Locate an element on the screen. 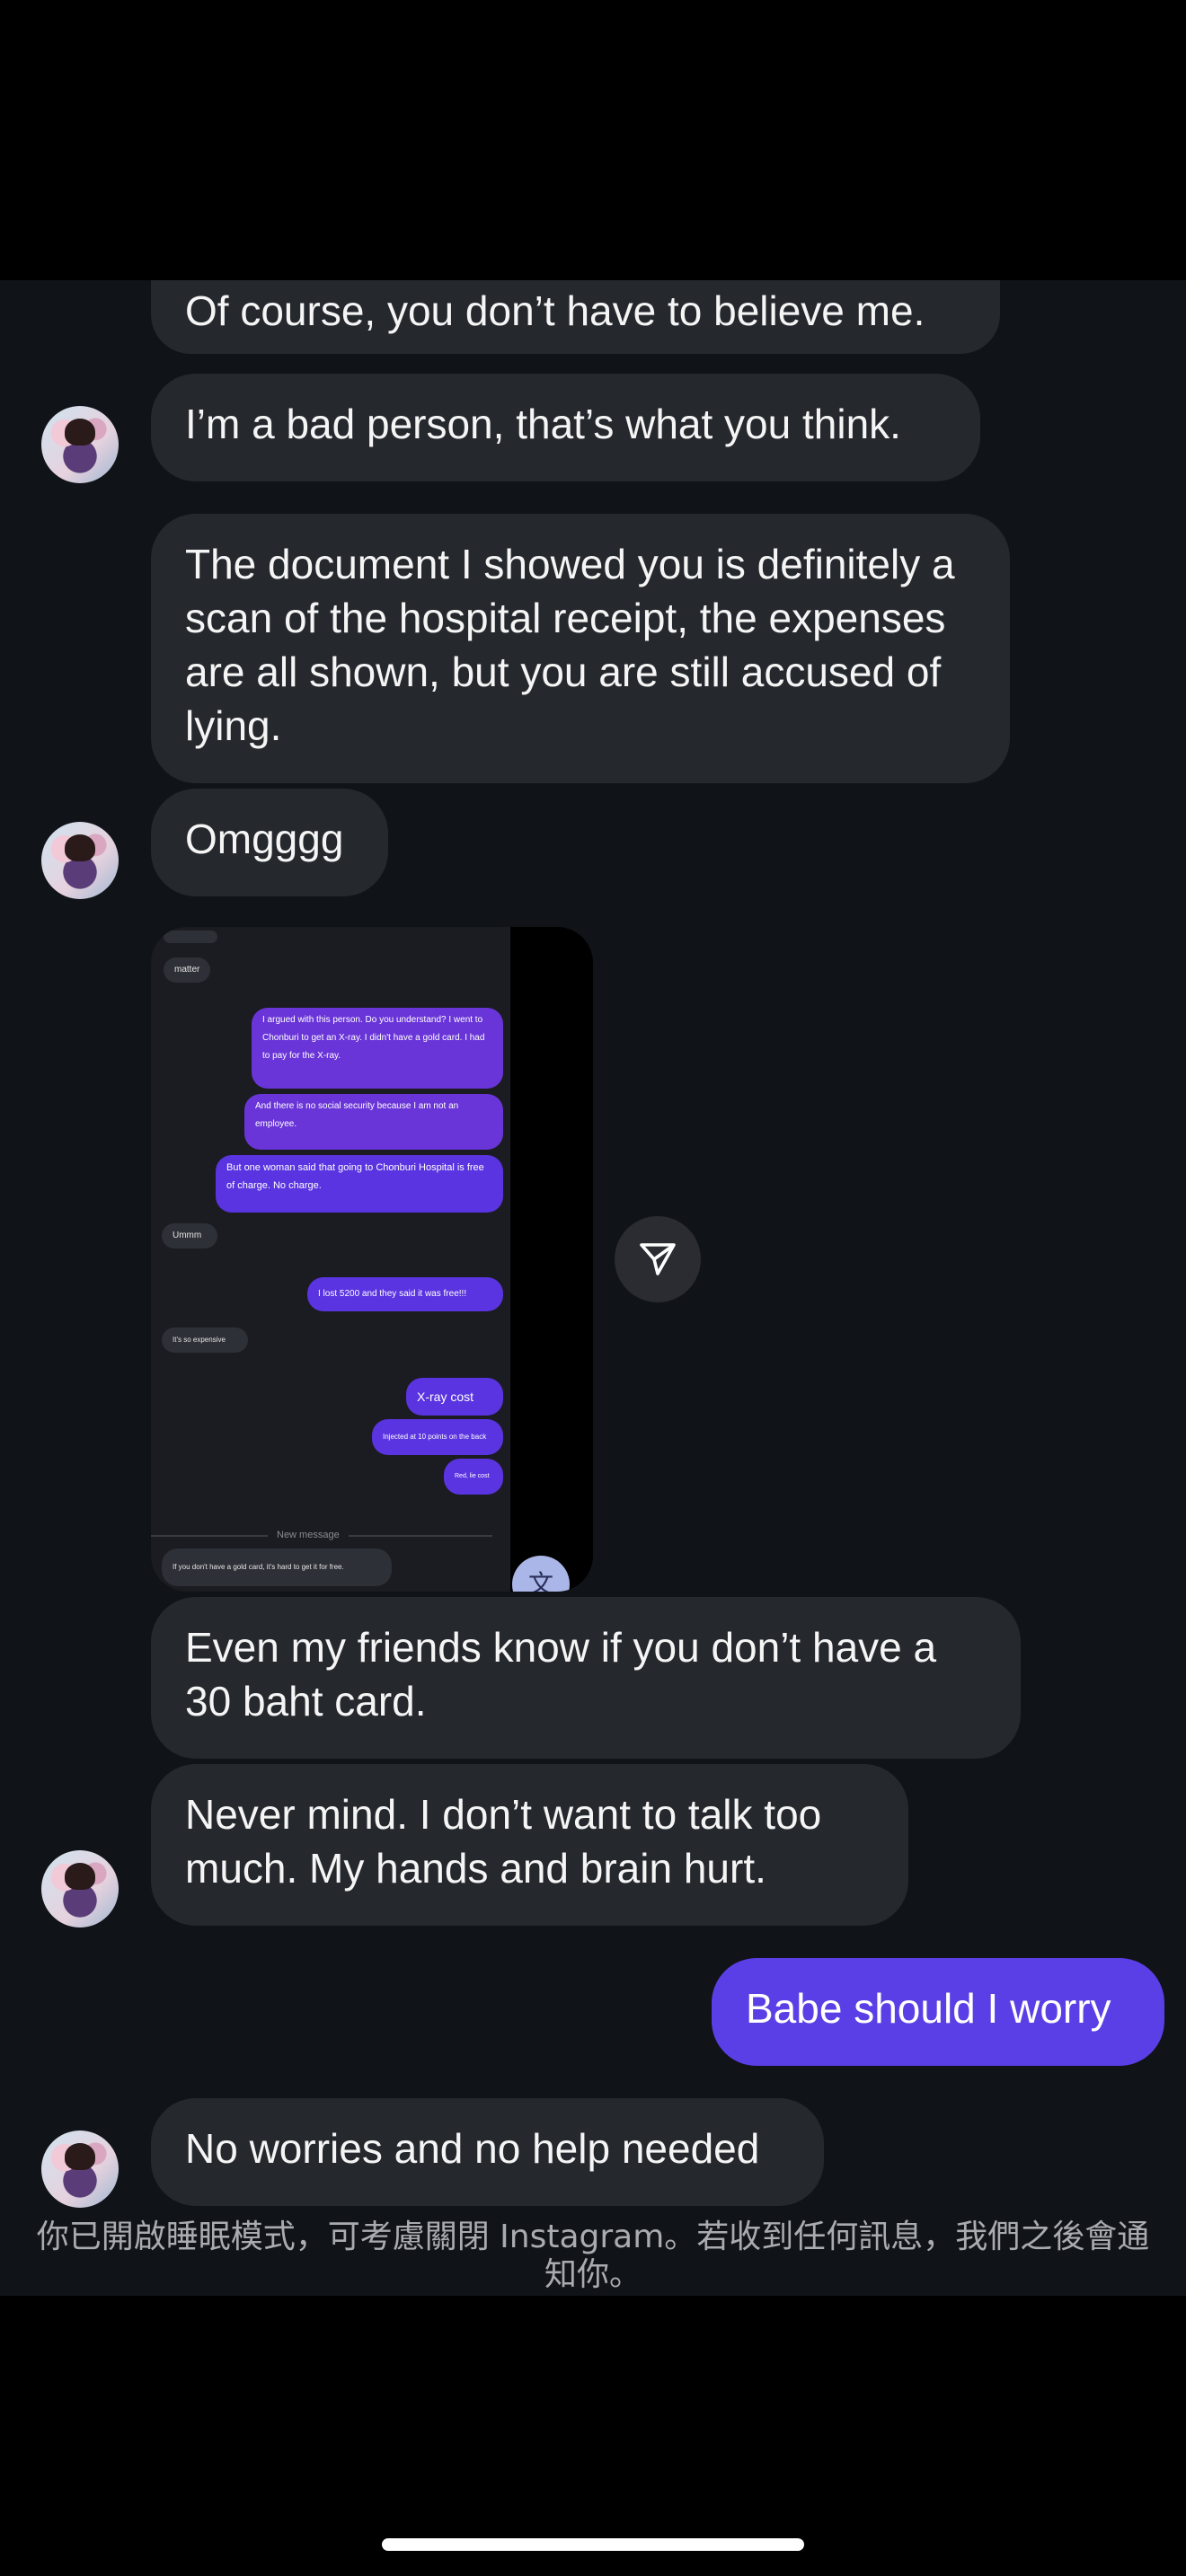  message-text: Of course, you don’t have to believe me. is located at coordinates (555, 310).